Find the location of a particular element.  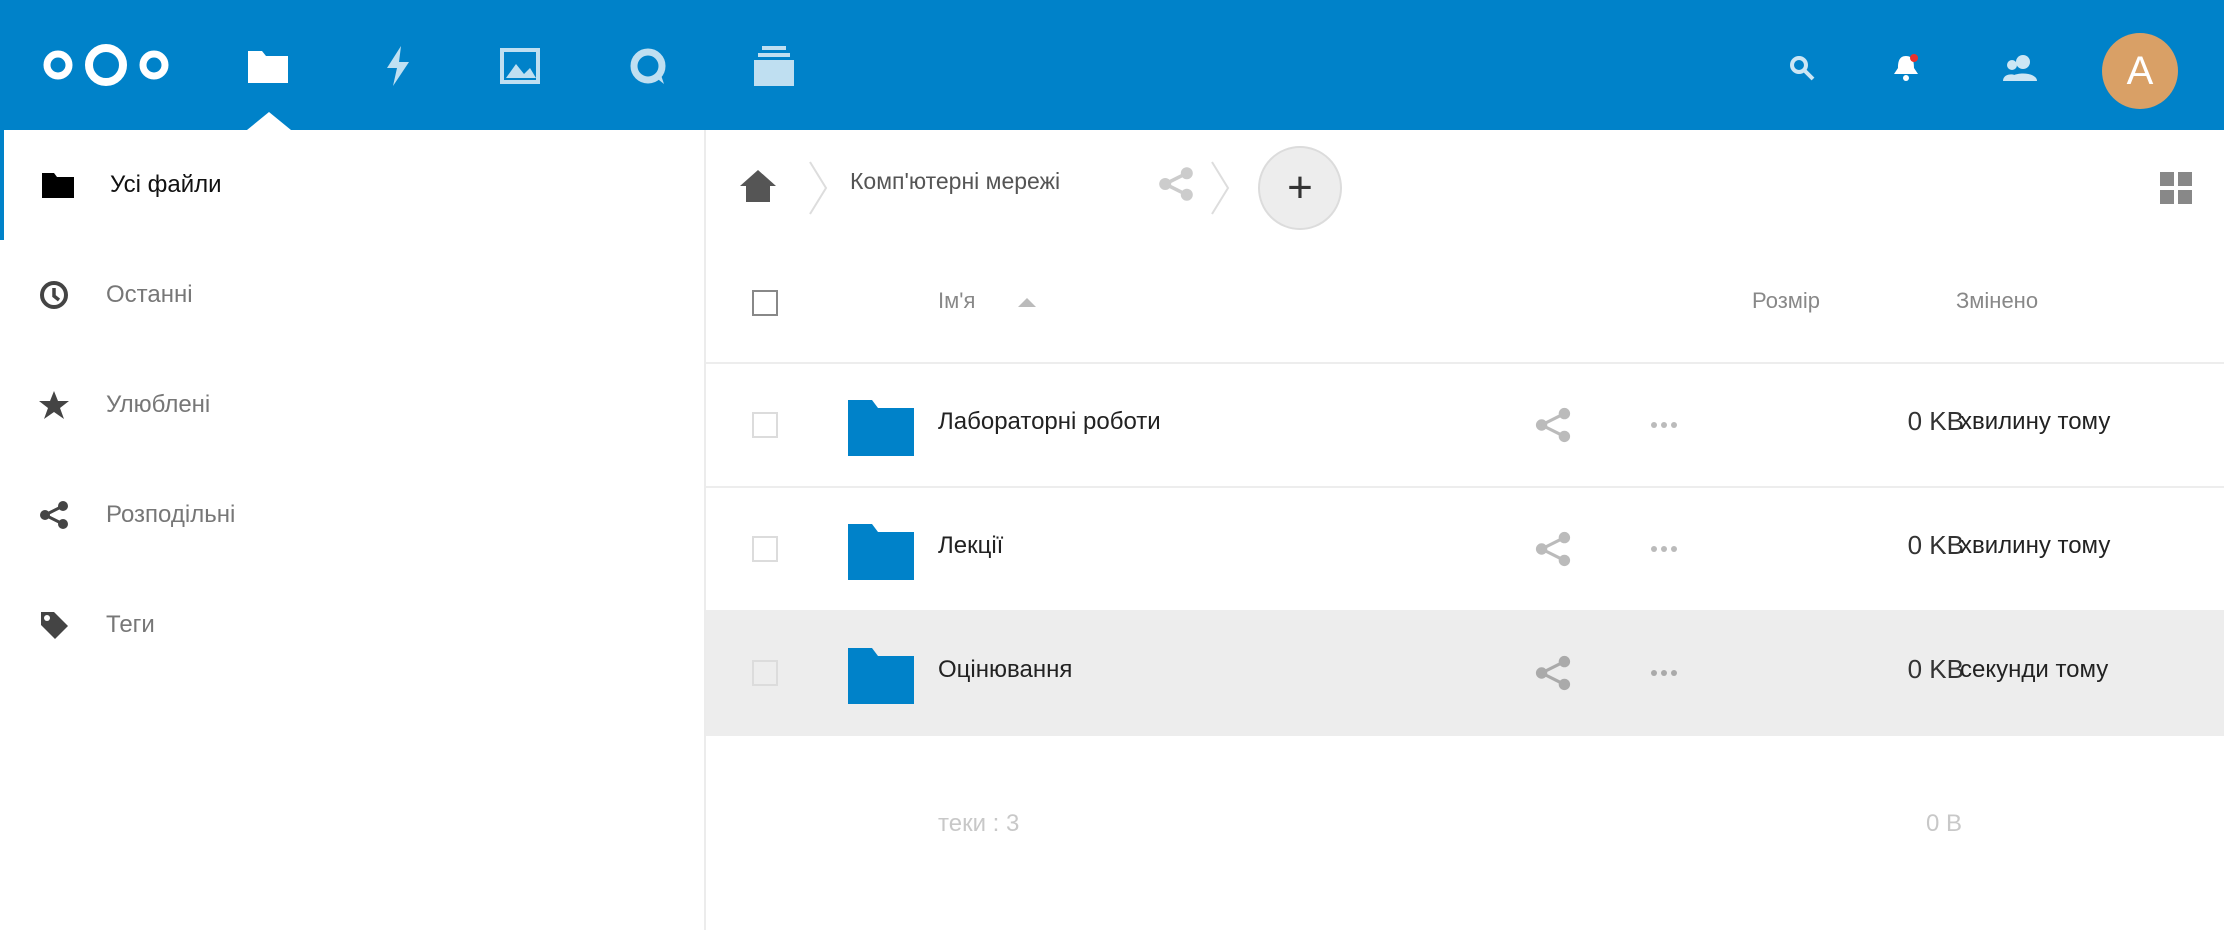

sidebar-item-label: Теги is located at coordinates (130, 624).